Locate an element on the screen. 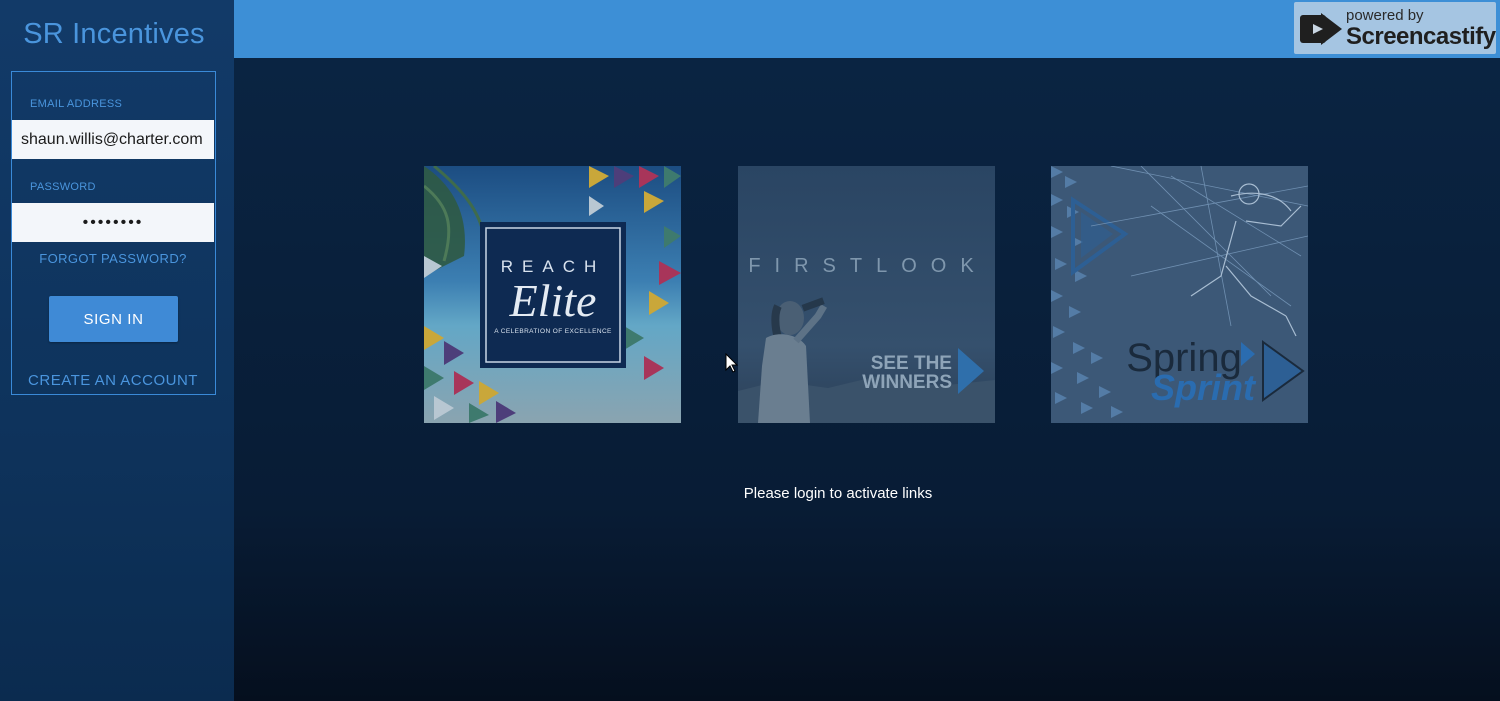 Image resolution: width=1500 pixels, height=701 pixels. first-look-cta-line2: WINNERS is located at coordinates (907, 382).